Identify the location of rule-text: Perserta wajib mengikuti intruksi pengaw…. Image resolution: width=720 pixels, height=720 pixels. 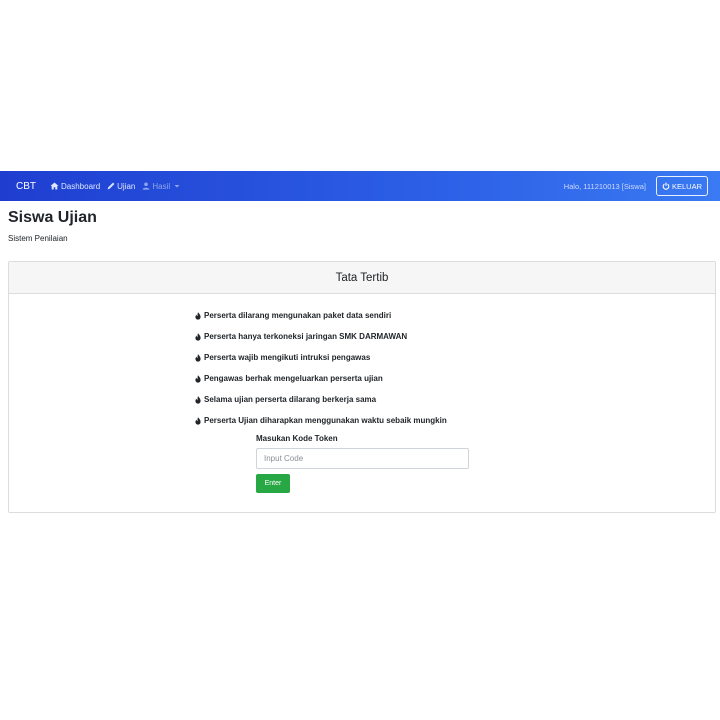
(287, 357).